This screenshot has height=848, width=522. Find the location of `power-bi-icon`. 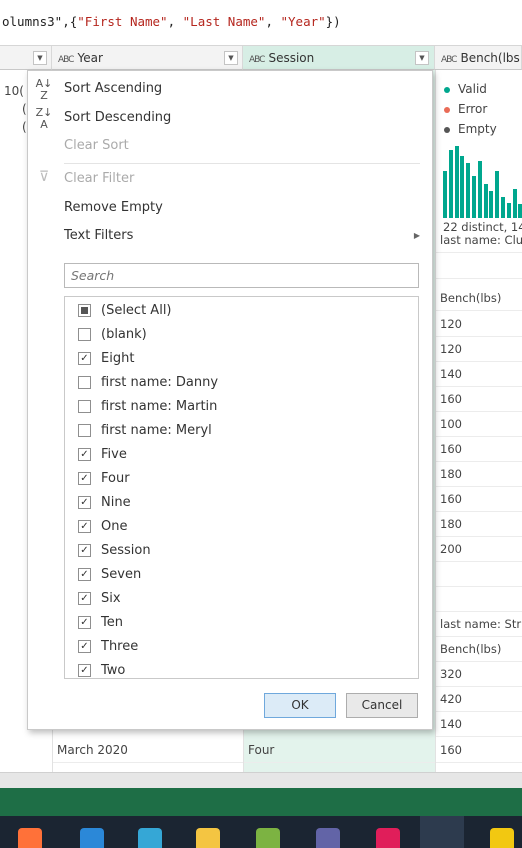

power-bi-icon is located at coordinates (502, 838).